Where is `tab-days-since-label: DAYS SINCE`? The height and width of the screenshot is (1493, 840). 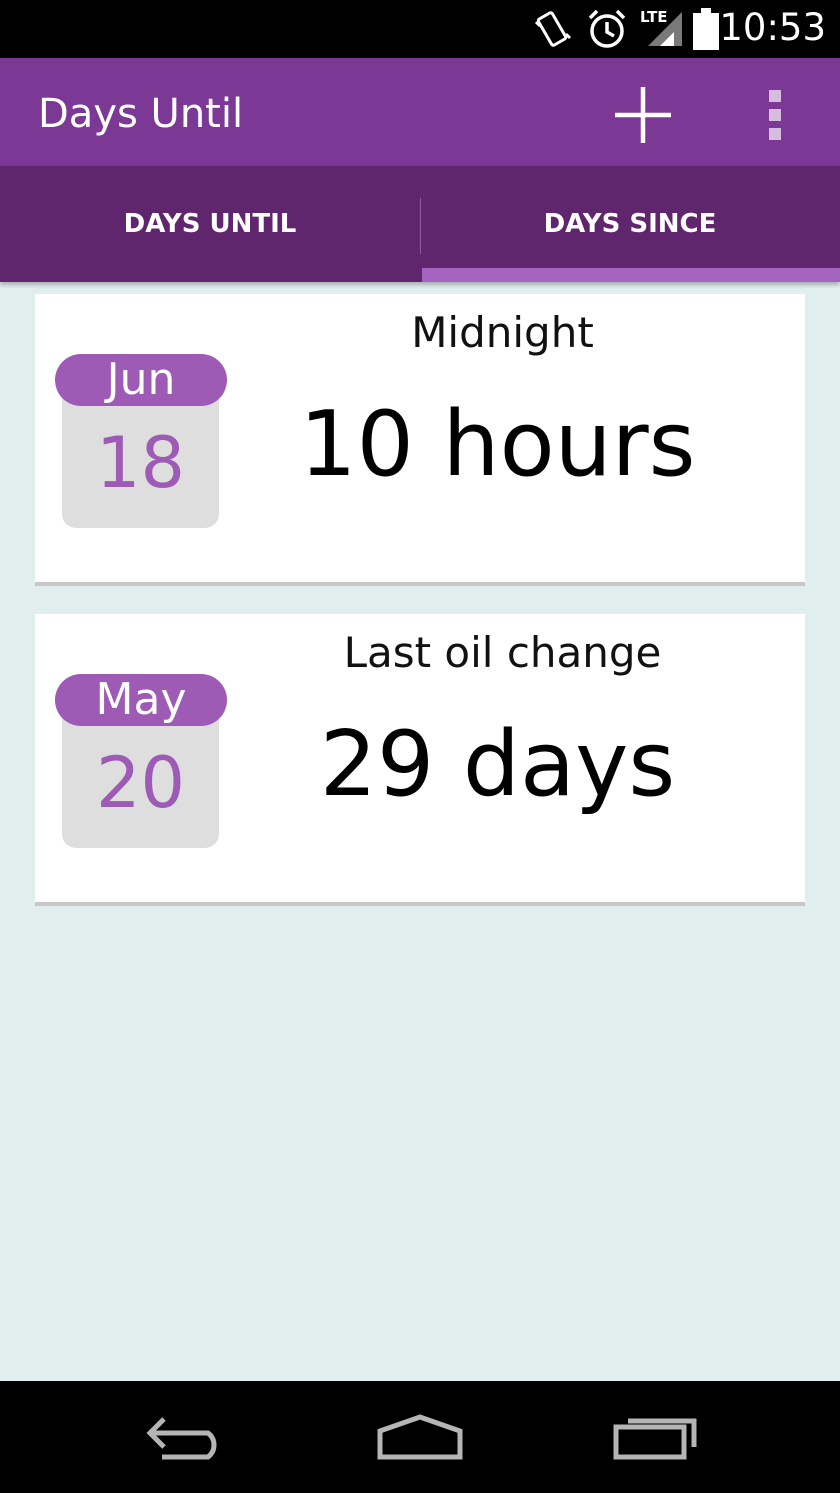
tab-days-since-label: DAYS SINCE is located at coordinates (630, 224).